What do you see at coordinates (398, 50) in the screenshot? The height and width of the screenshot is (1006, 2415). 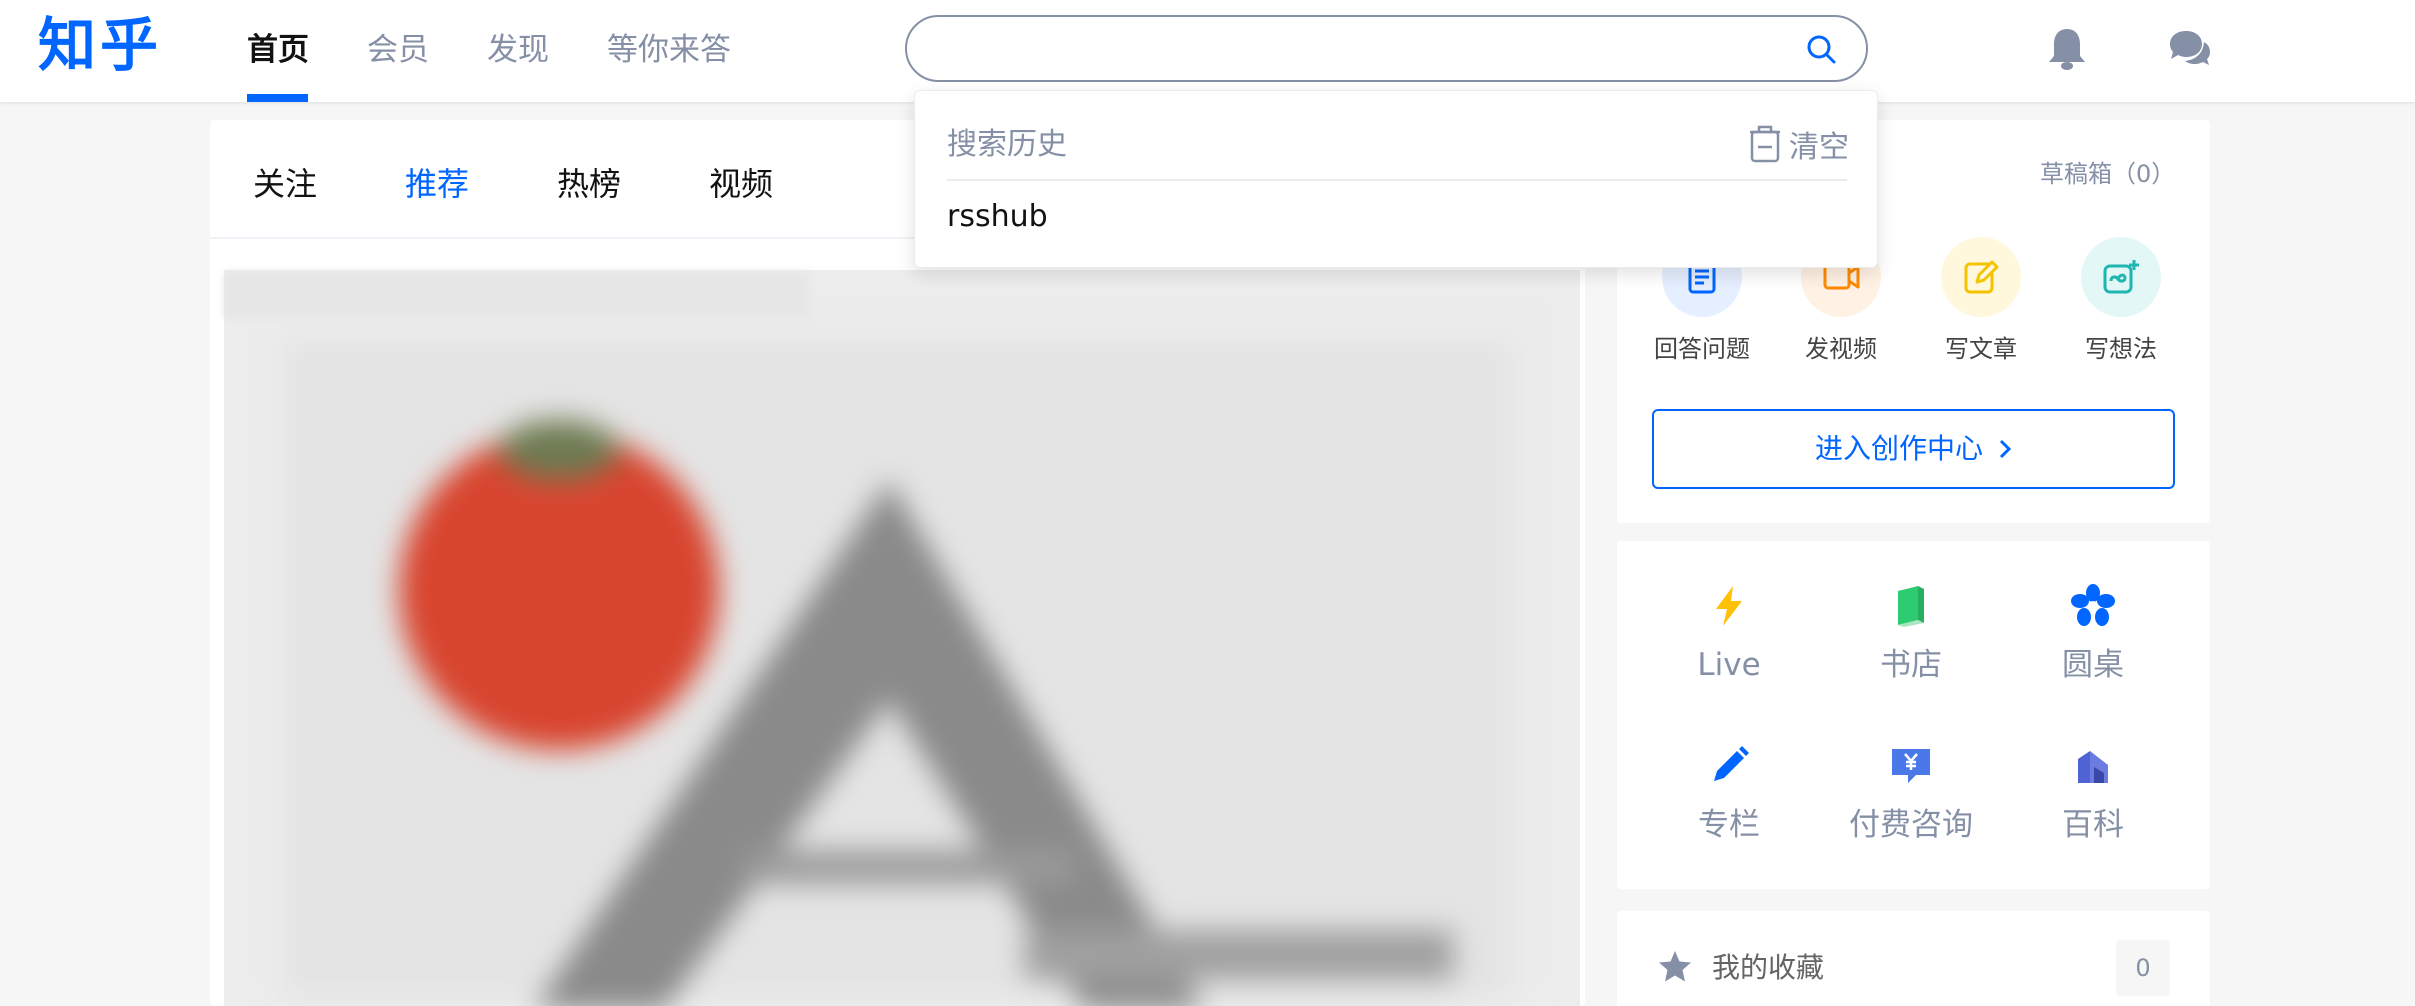 I see `nav-tab-vip: 会员` at bounding box center [398, 50].